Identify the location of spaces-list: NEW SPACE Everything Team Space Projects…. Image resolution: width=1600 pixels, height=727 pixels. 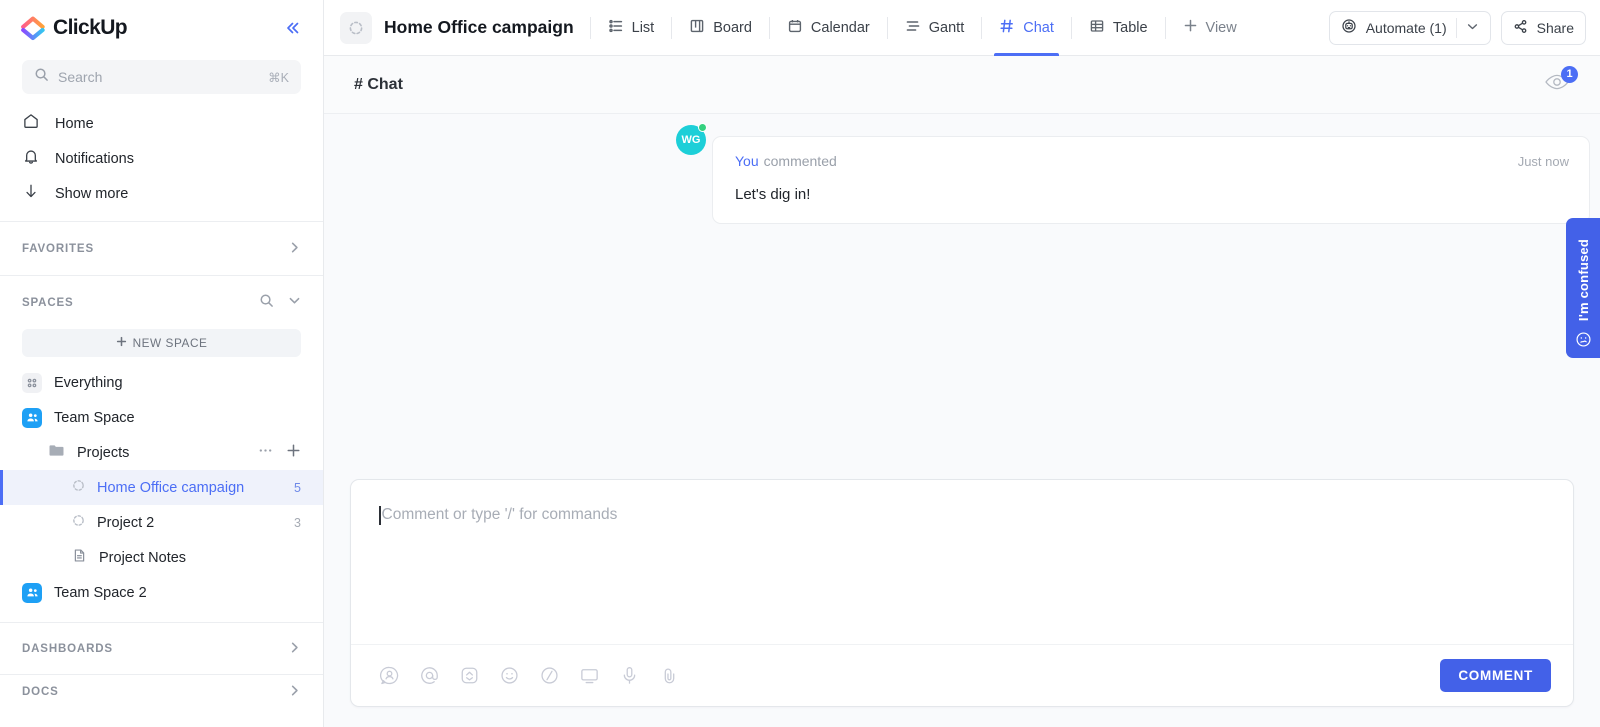
(161, 473).